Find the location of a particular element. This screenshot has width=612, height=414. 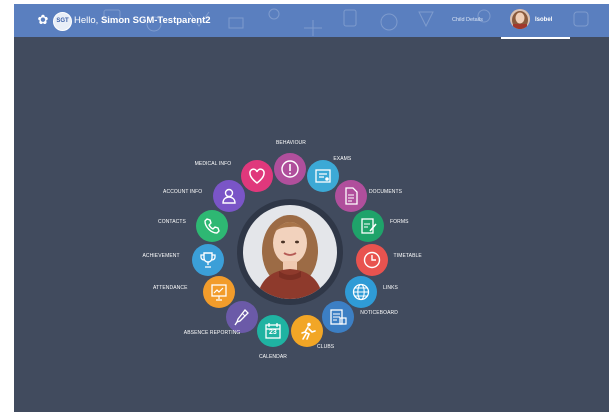

calendar-date-text: 23 is located at coordinates (273, 333).